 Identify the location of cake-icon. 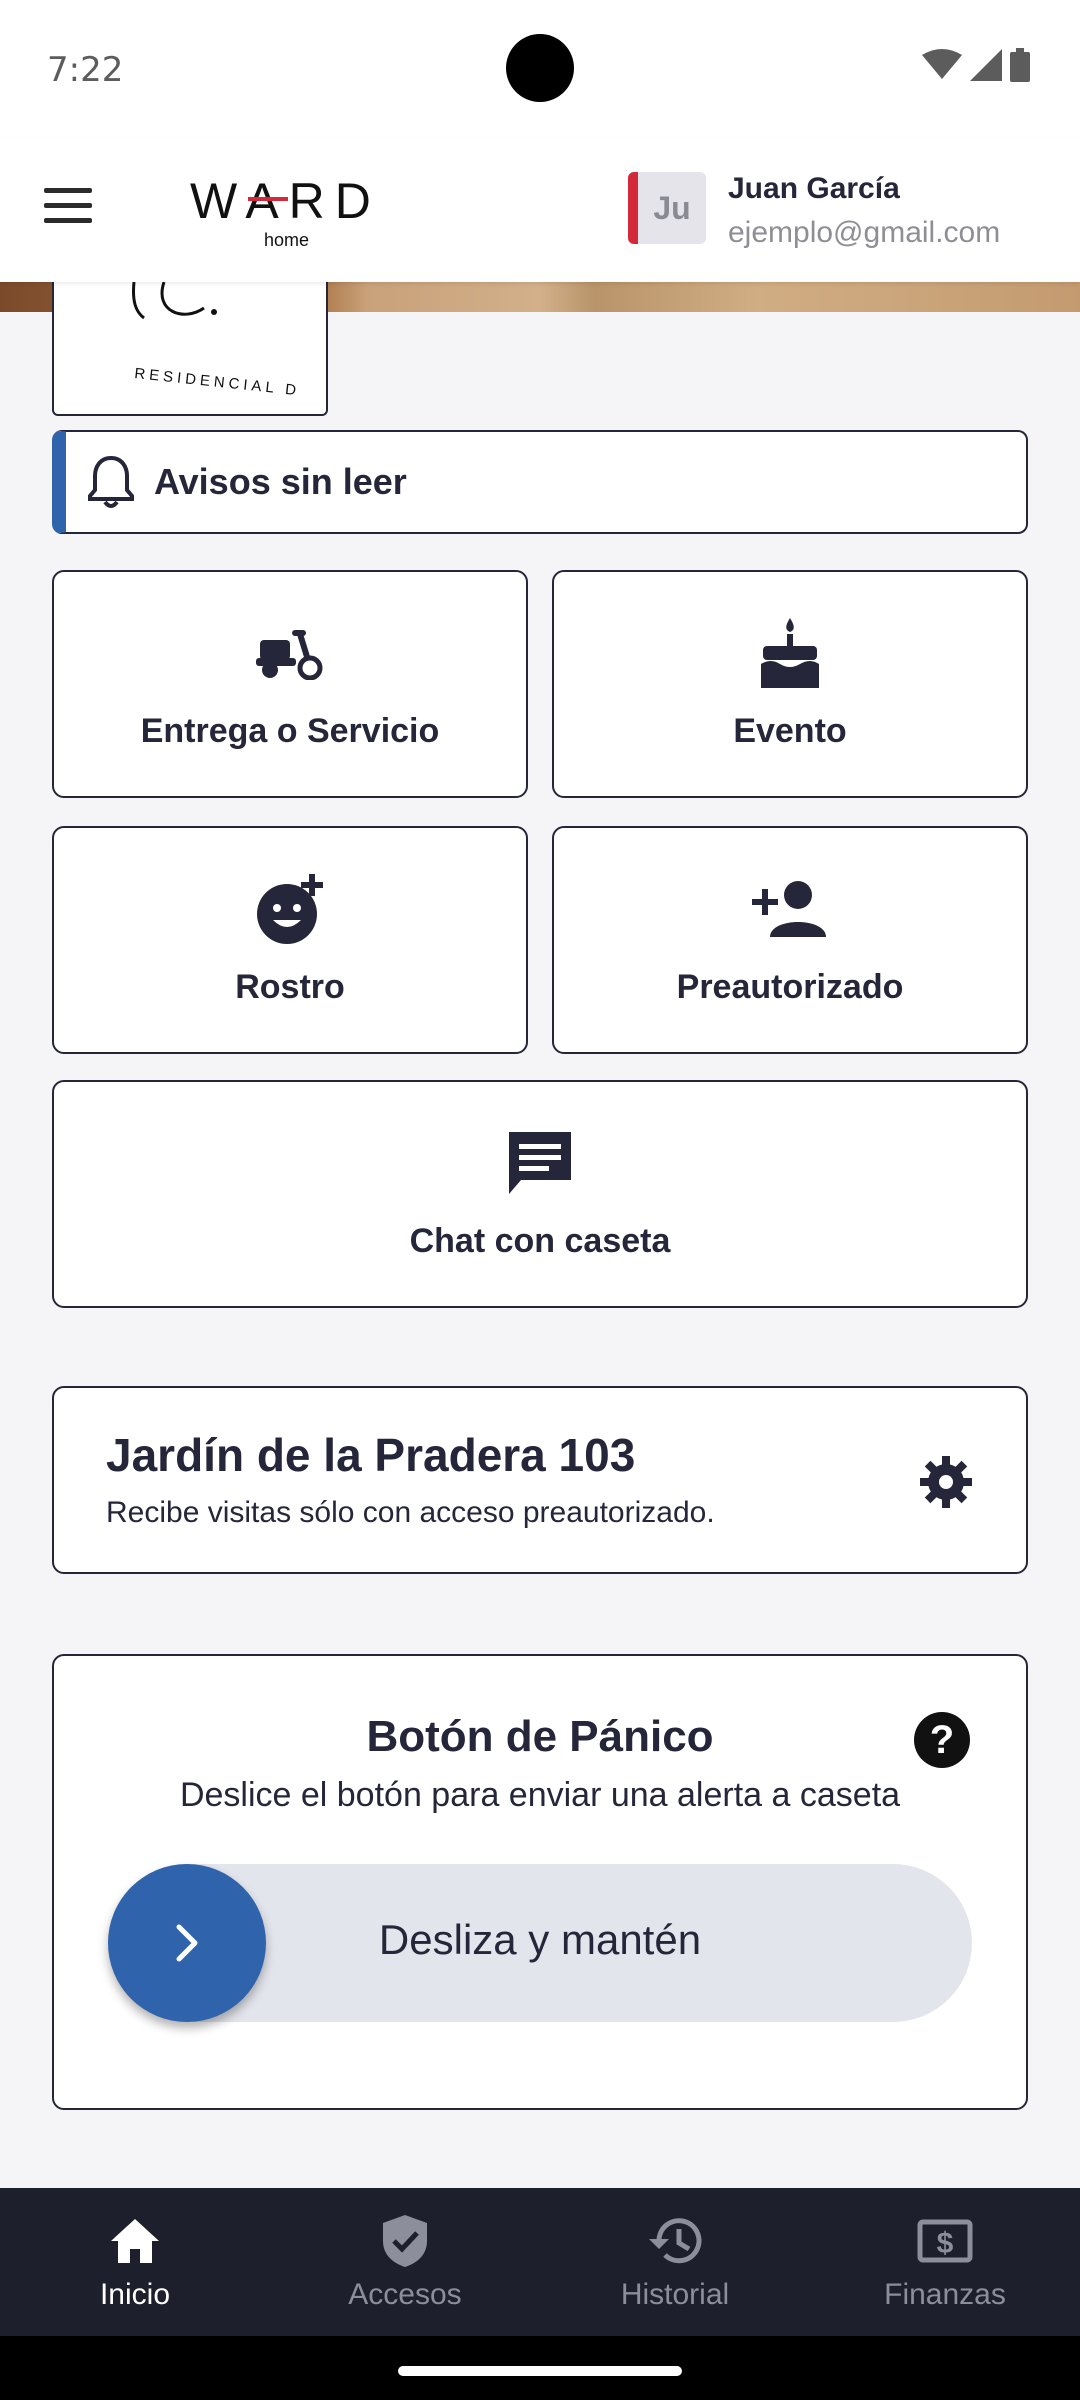
(790, 652).